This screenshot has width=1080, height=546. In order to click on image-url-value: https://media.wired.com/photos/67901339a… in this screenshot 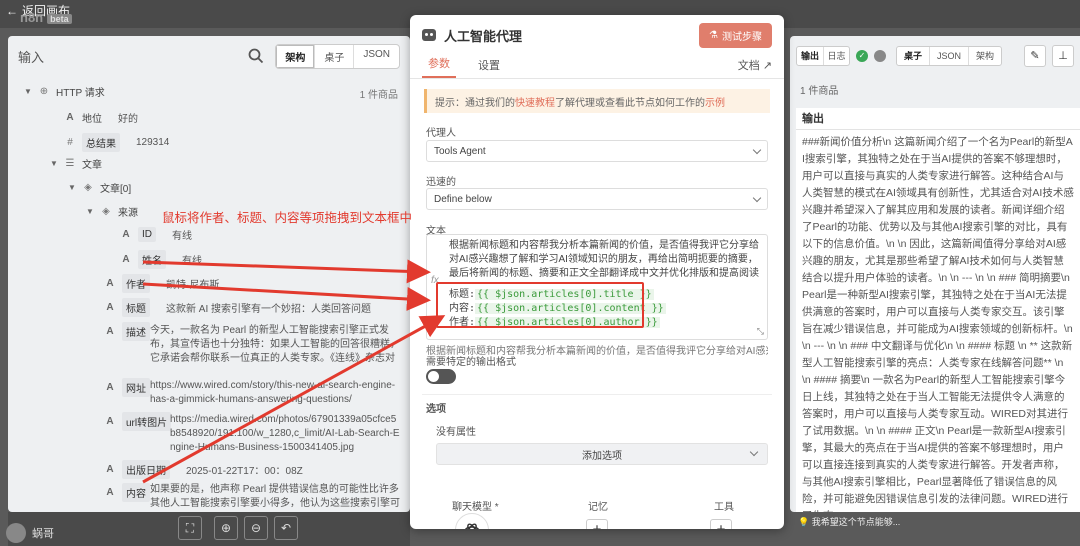, I will do `click(285, 433)`.